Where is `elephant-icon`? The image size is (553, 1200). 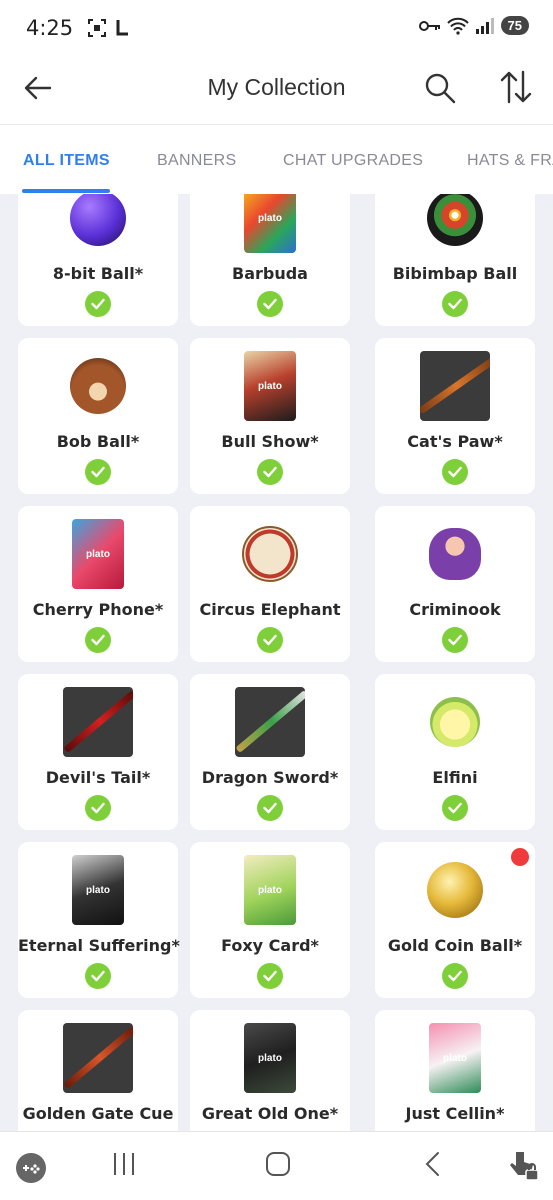
elephant-icon is located at coordinates (270, 554).